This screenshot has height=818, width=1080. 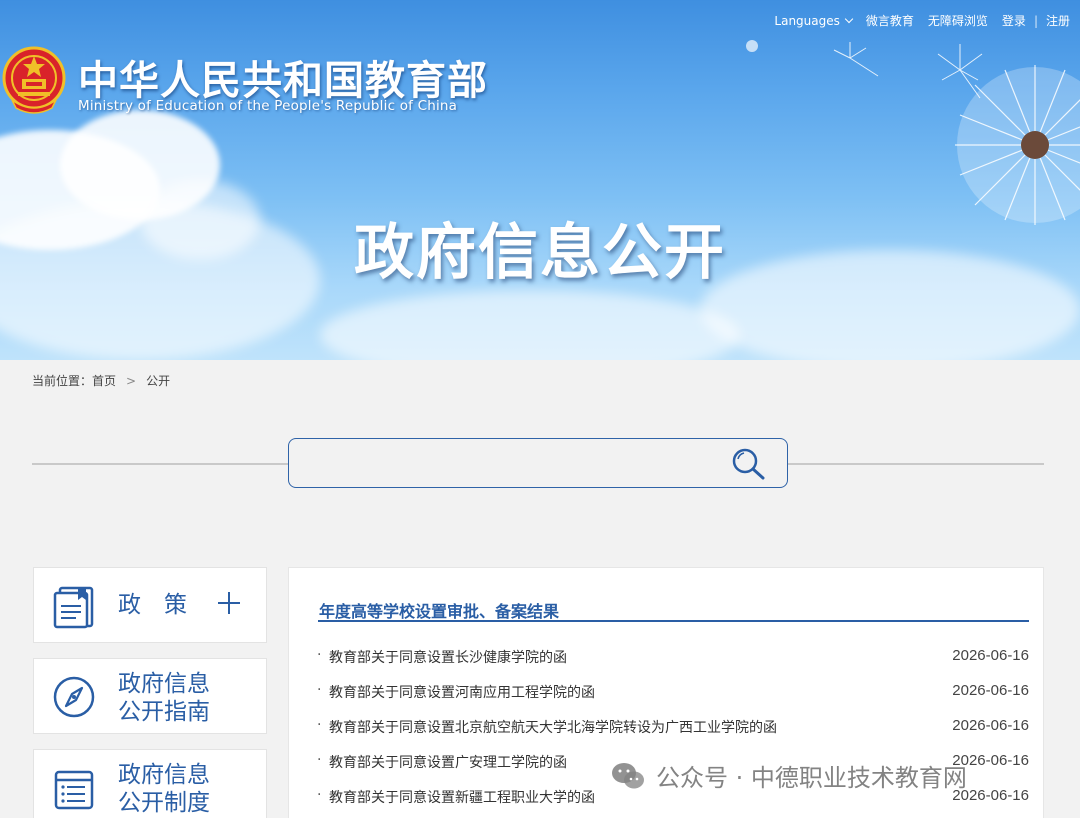 I want to click on page-title: 政府信息公开, so click(x=540, y=253).